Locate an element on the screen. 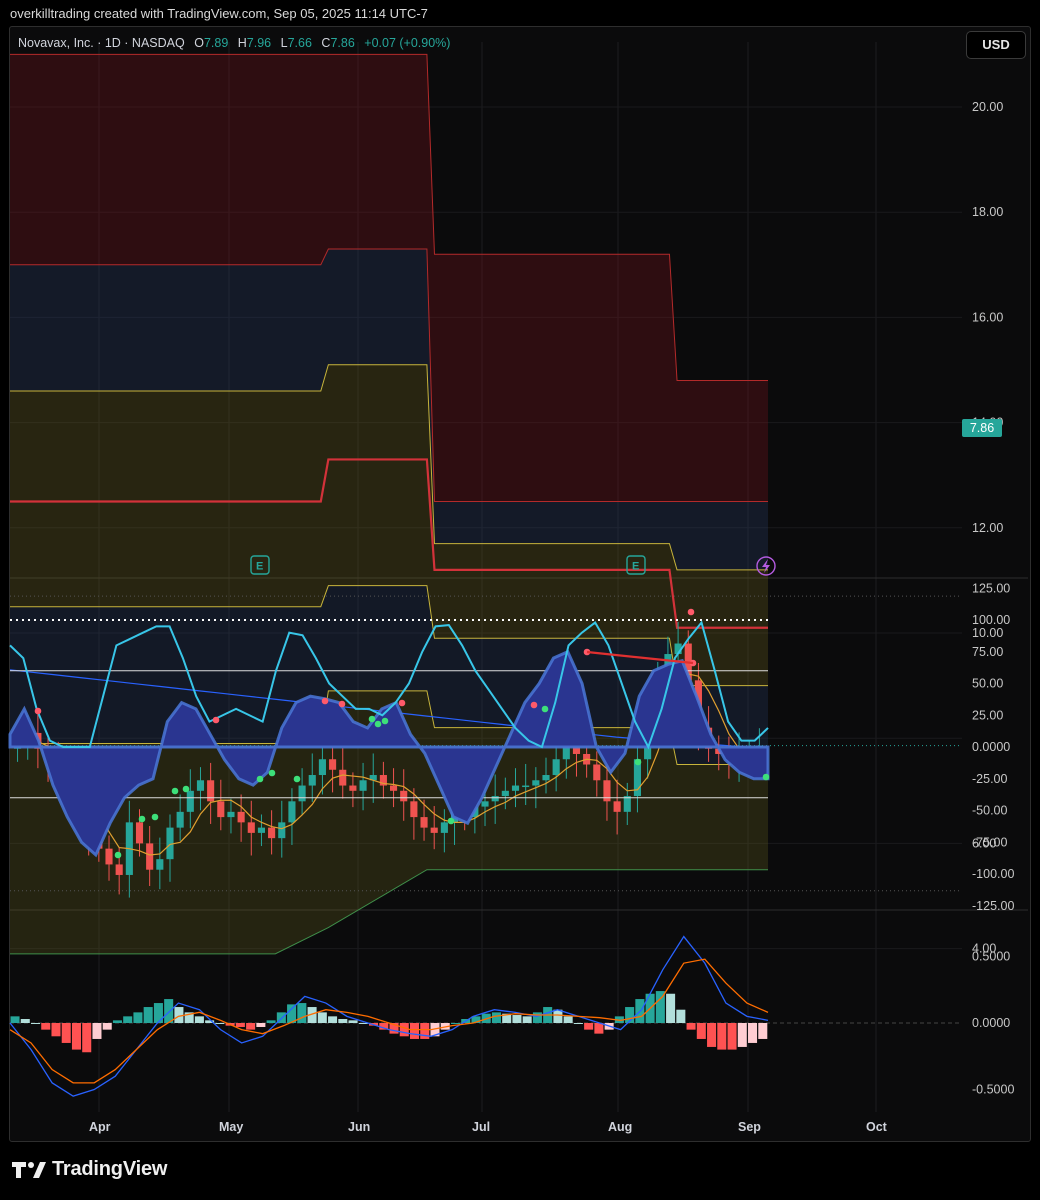  currency-button: USD is located at coordinates (996, 45).